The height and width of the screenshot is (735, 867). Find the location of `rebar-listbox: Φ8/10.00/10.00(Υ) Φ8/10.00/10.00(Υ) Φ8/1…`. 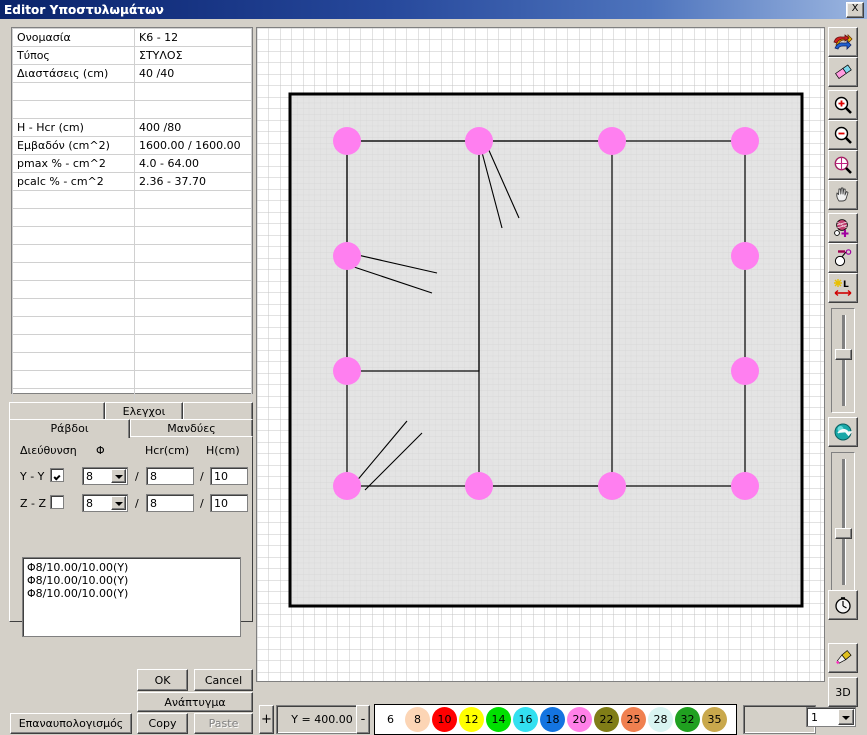

rebar-listbox: Φ8/10.00/10.00(Υ) Φ8/10.00/10.00(Υ) Φ8/1… is located at coordinates (131, 597).